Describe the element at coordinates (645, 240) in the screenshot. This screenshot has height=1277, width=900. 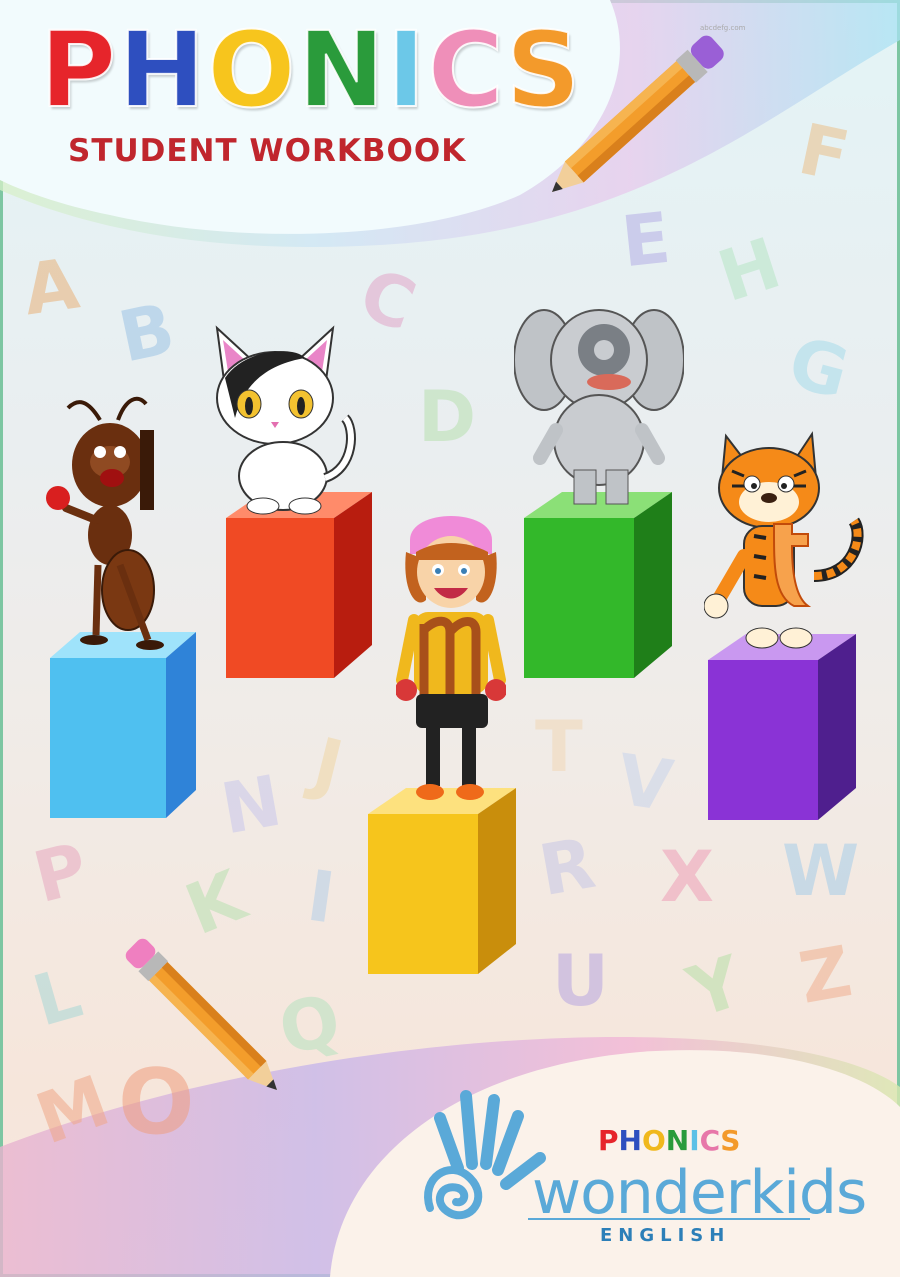
I see `background-letter: E` at that location.